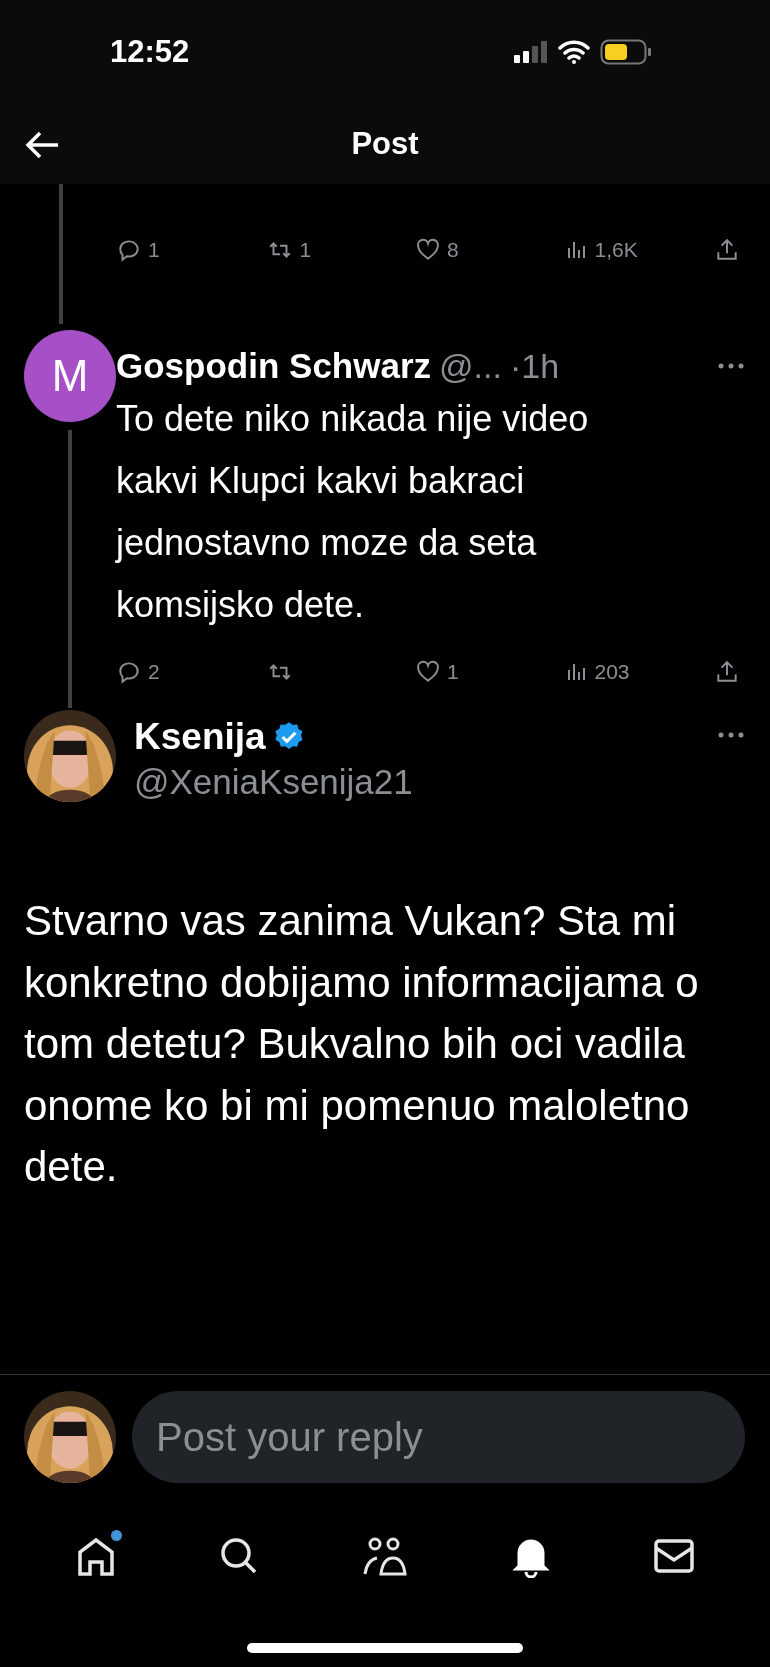 This screenshot has height=1667, width=770. What do you see at coordinates (453, 672) in the screenshot?
I see `like-count: 1` at bounding box center [453, 672].